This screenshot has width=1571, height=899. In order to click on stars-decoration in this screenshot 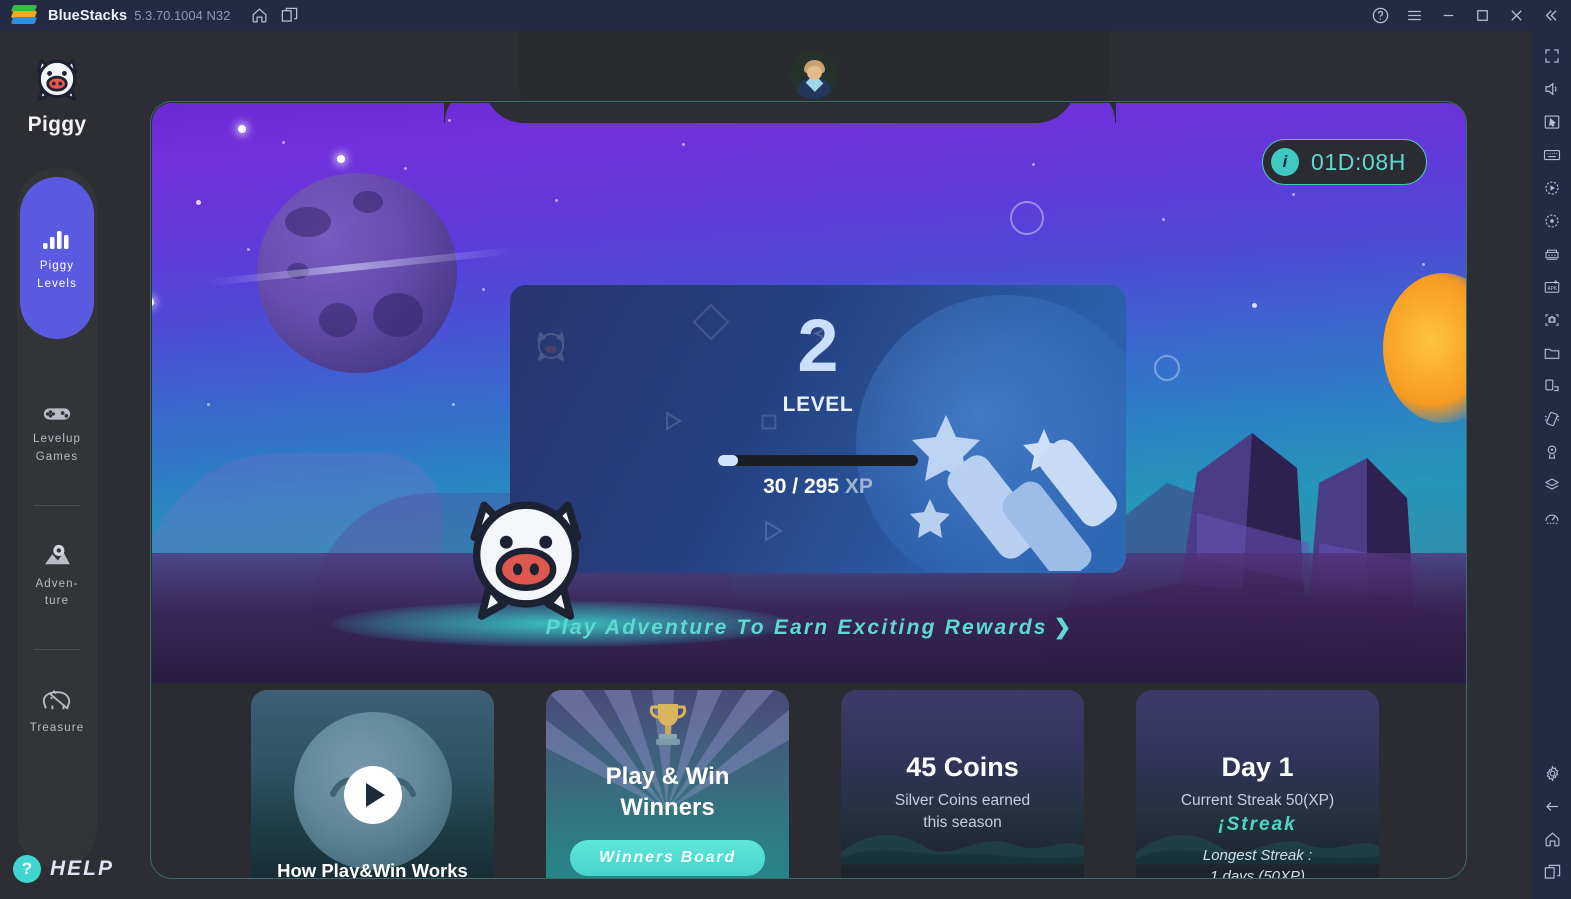, I will do `click(1013, 493)`.